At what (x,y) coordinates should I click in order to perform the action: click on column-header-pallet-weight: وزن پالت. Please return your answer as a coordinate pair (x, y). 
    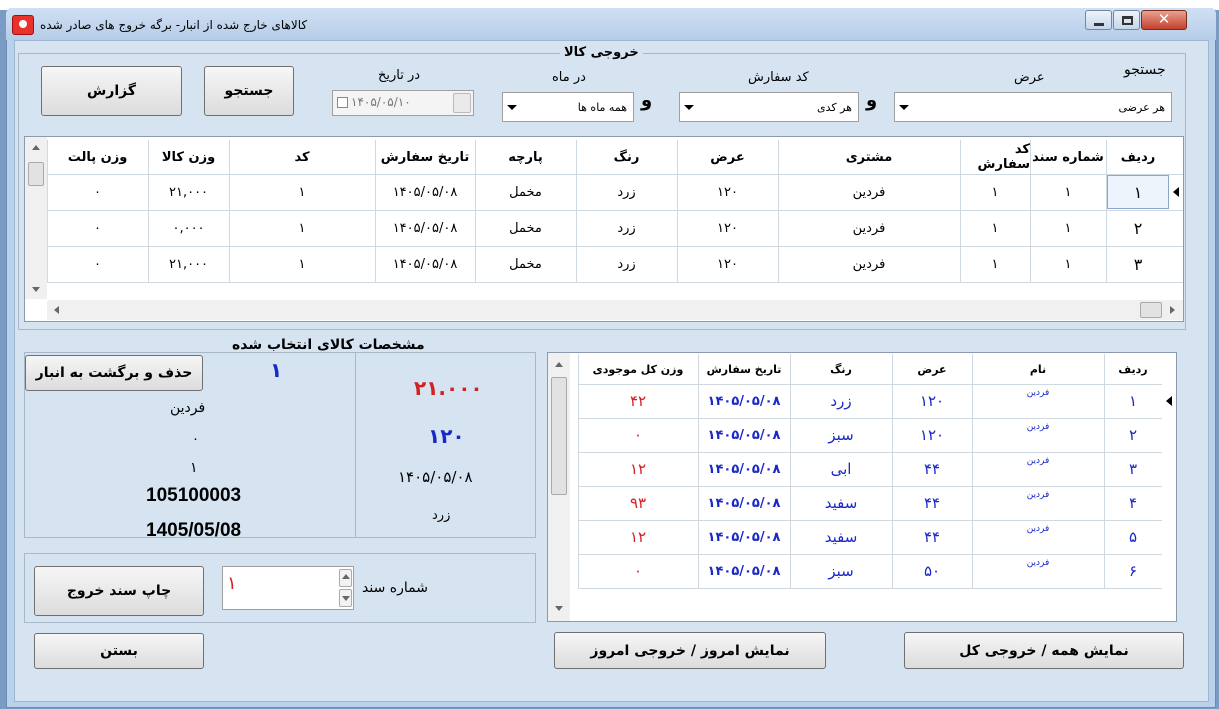
    Looking at the image, I should click on (97, 157).